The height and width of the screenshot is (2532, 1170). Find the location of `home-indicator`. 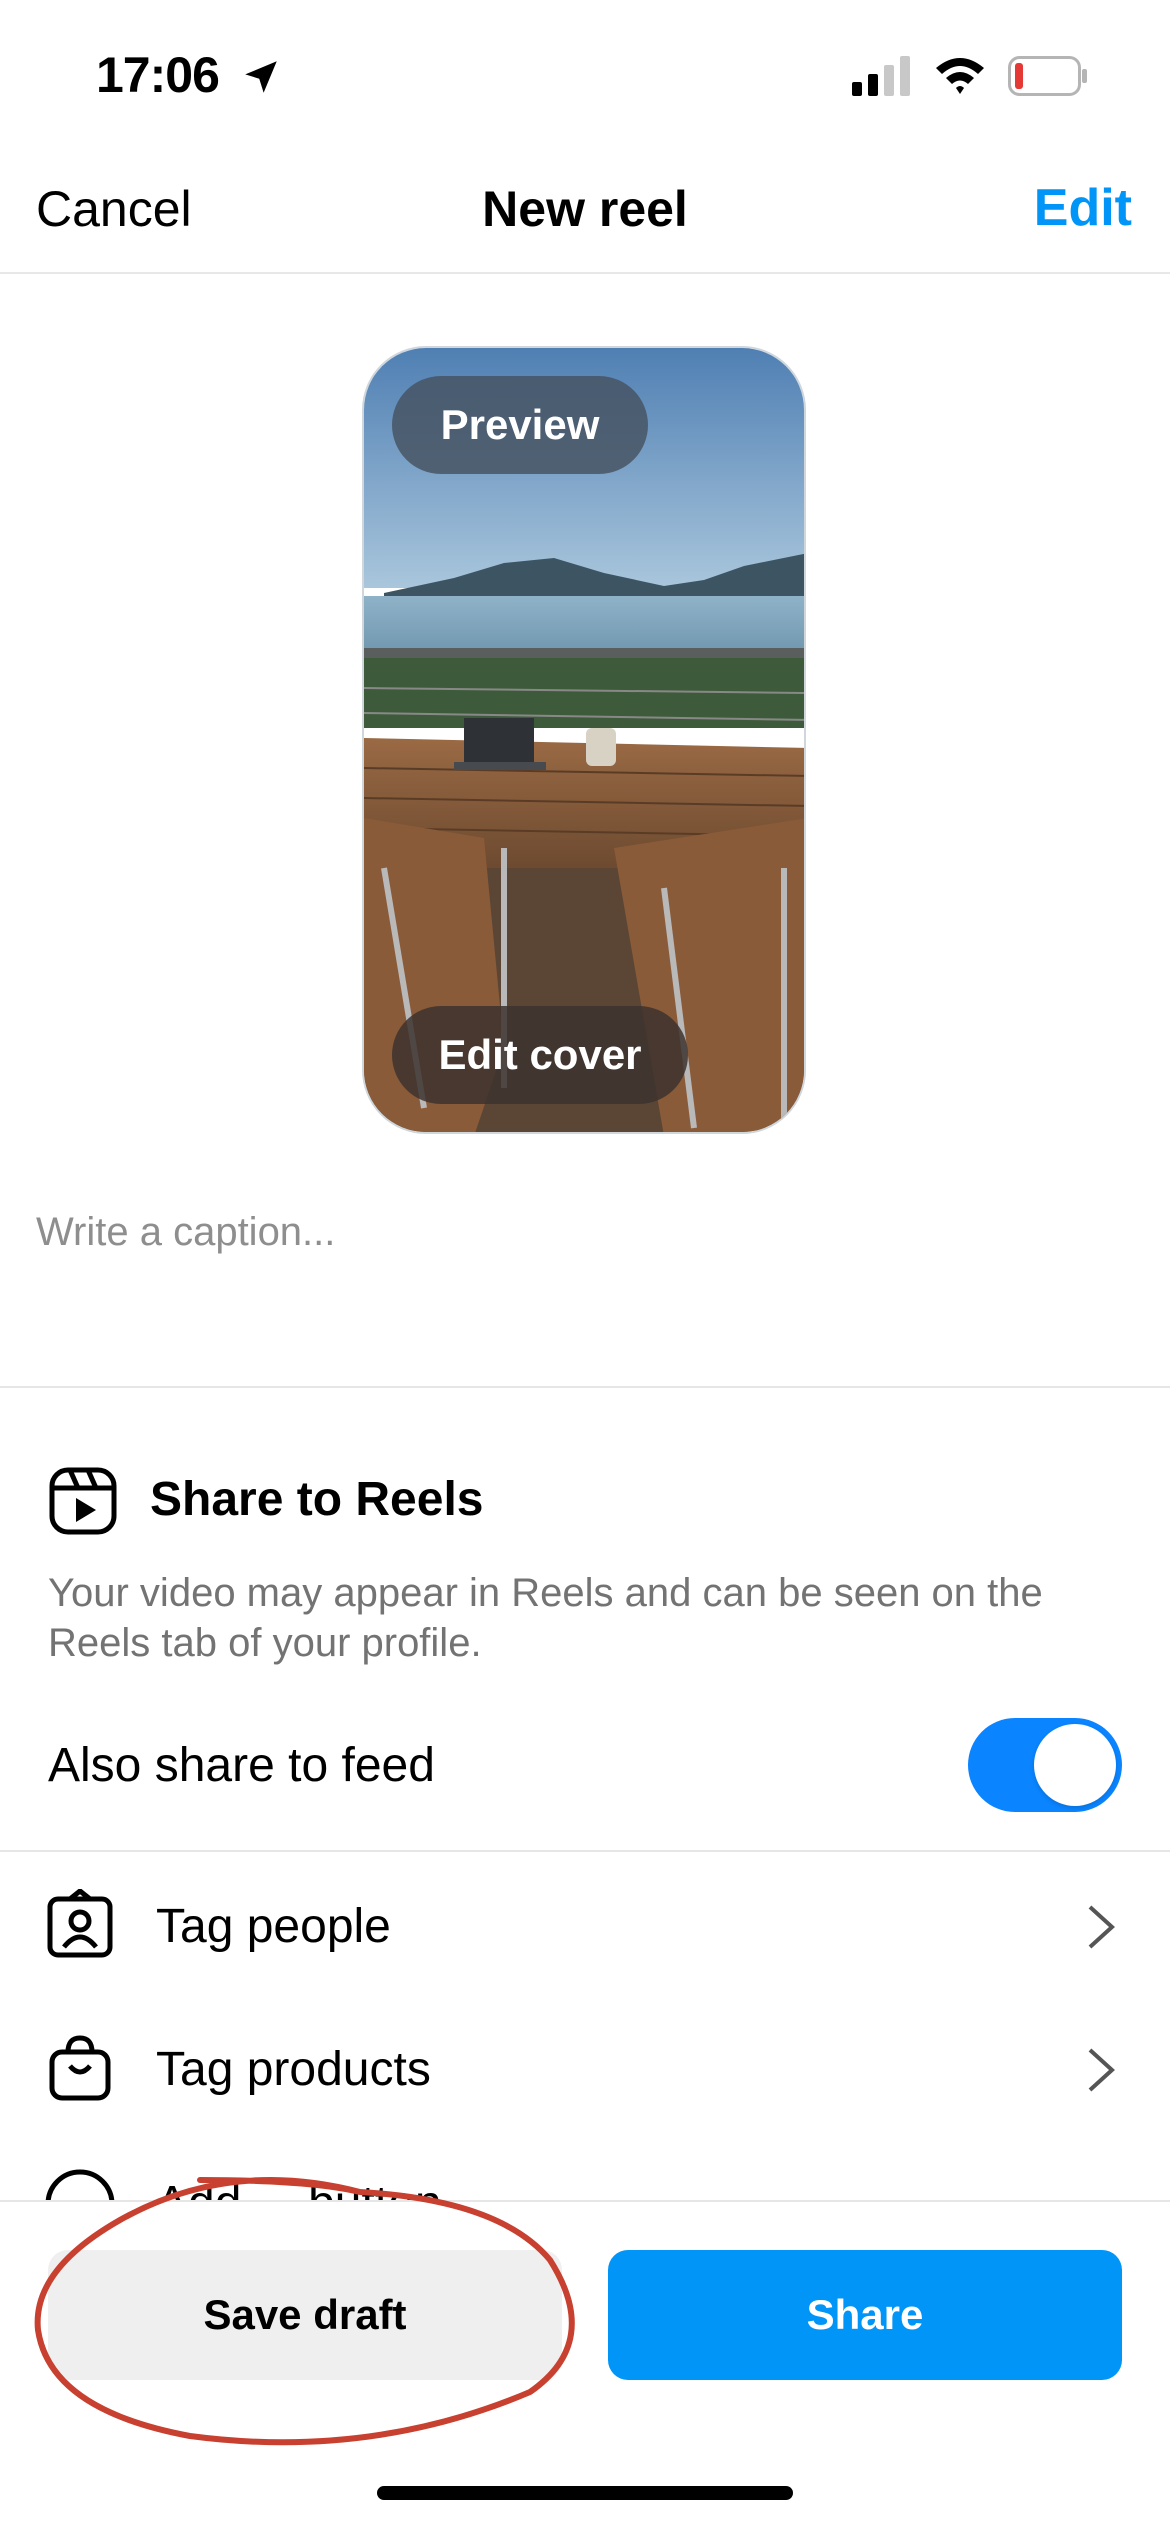

home-indicator is located at coordinates (585, 2493).